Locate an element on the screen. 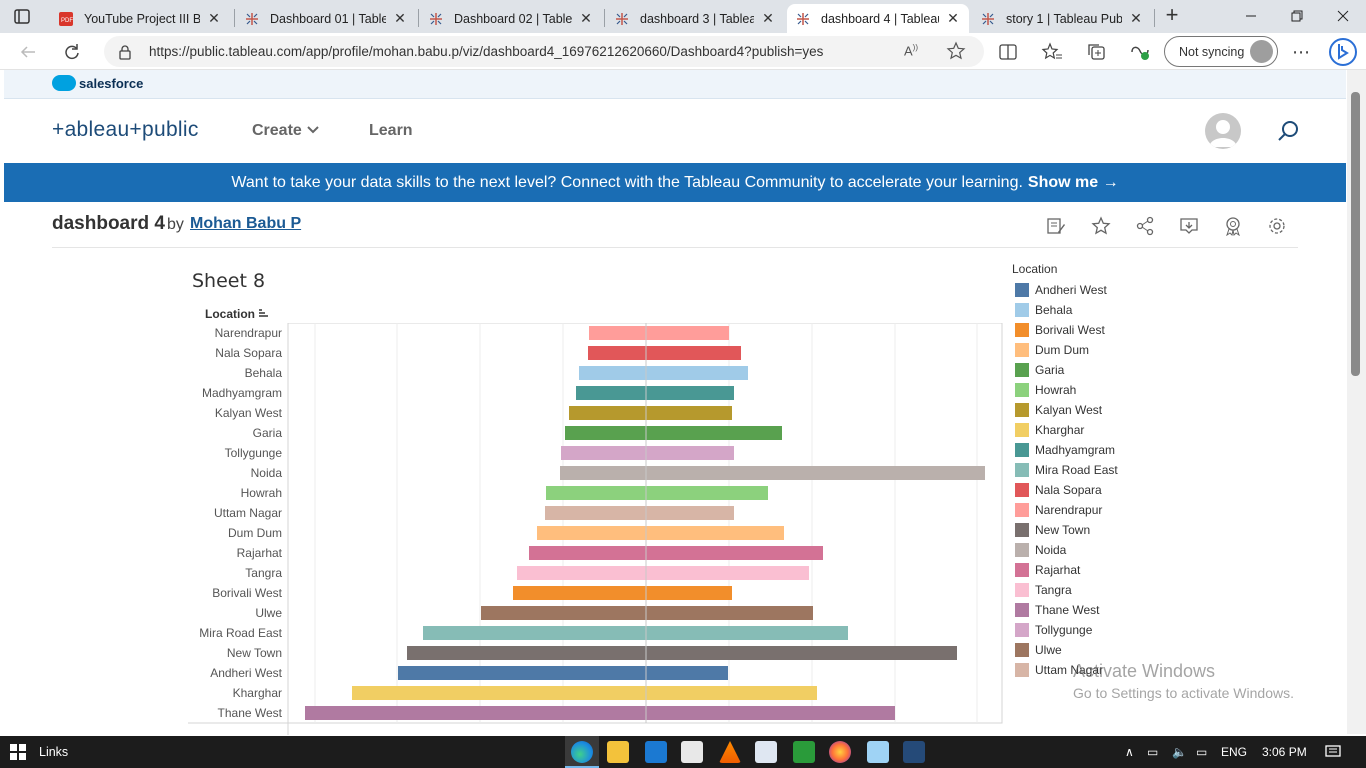 The image size is (1366, 768). banner-show-me-link: Show me → is located at coordinates (1073, 183).